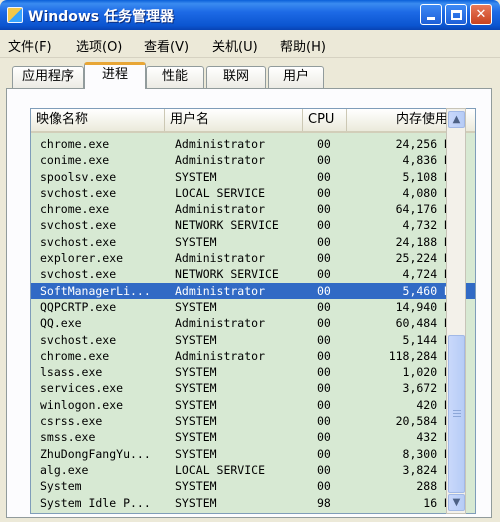  What do you see at coordinates (82, 404) in the screenshot?
I see `process-name: winlogon.exe` at bounding box center [82, 404].